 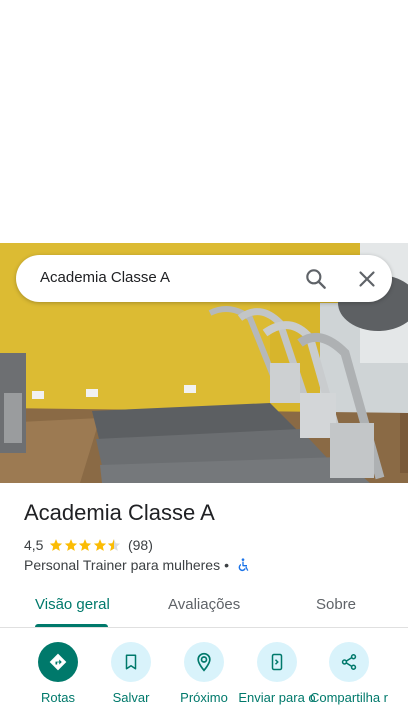 What do you see at coordinates (243, 565) in the screenshot?
I see `wheelchair-accessible-icon` at bounding box center [243, 565].